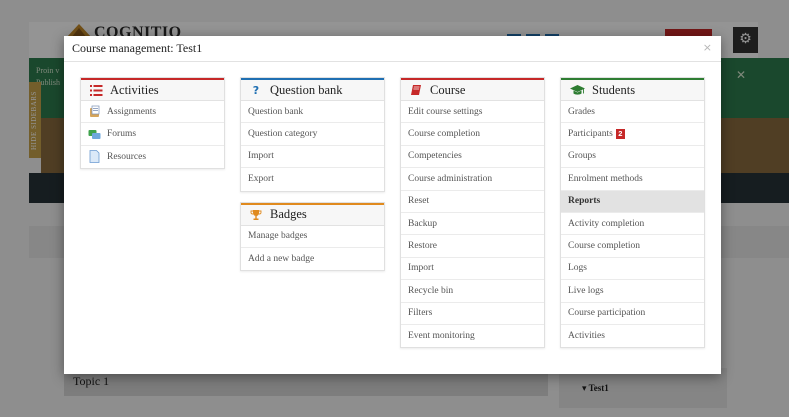 The height and width of the screenshot is (417, 789). I want to click on course-title: Course, so click(448, 89).